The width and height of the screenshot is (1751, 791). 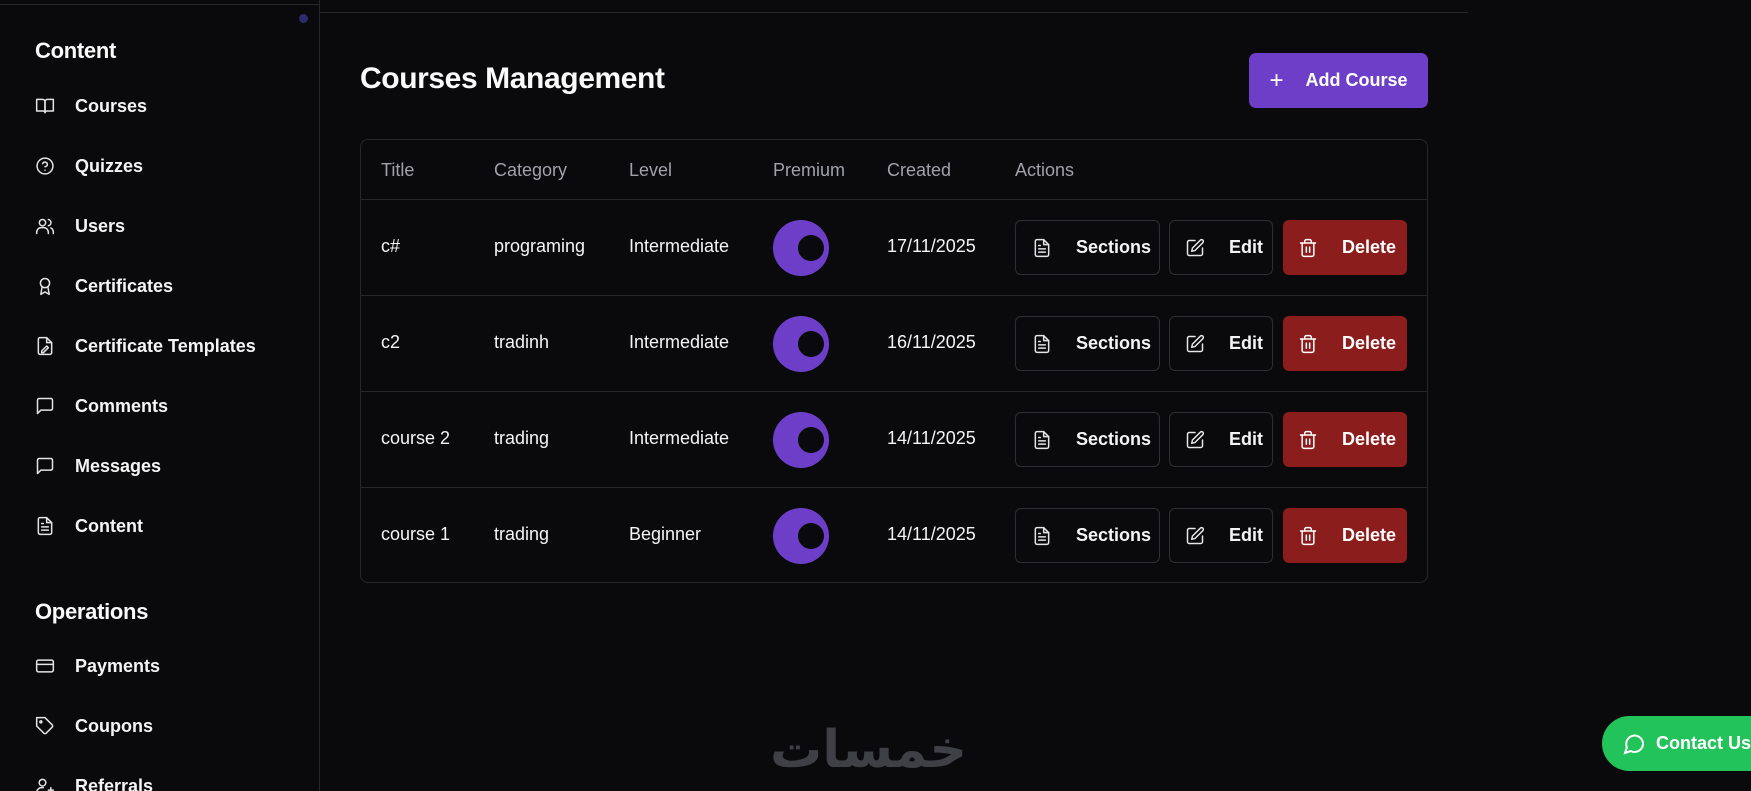 What do you see at coordinates (111, 105) in the screenshot?
I see `sidebar-item-label: Courses` at bounding box center [111, 105].